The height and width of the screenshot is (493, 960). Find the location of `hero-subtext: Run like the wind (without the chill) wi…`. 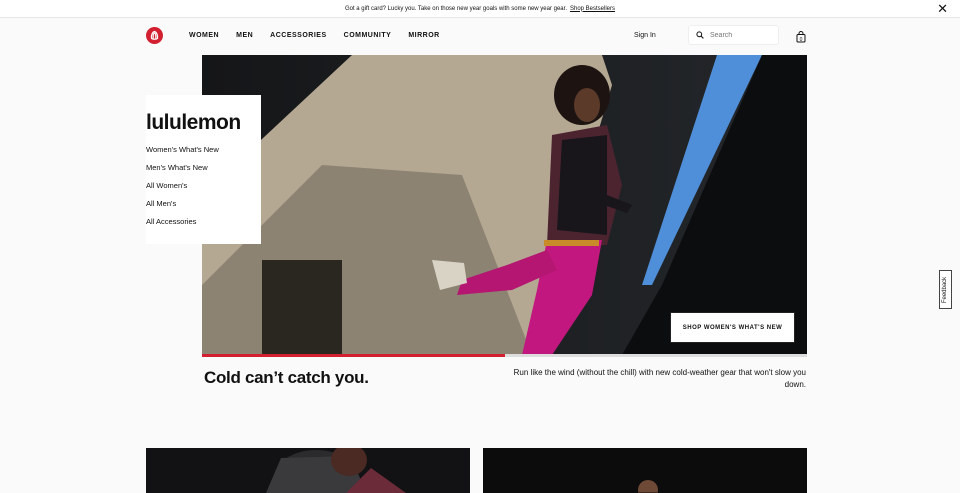

hero-subtext: Run like the wind (without the chill) wi… is located at coordinates (659, 378).